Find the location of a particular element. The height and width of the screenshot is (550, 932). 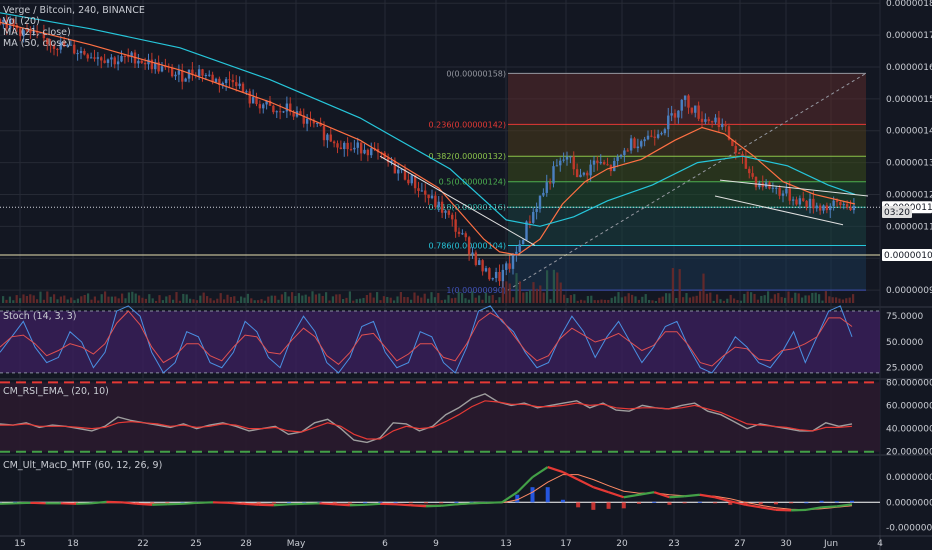

x-tick-label: May is located at coordinates (296, 544).